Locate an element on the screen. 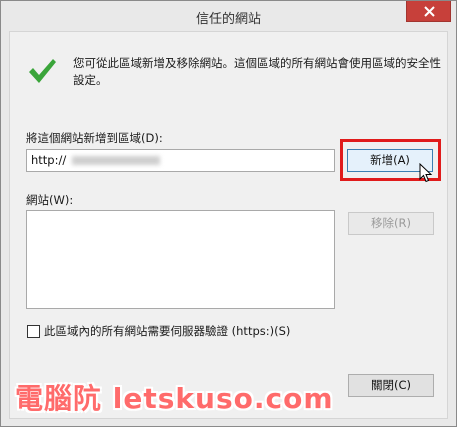  sites-list-label: 網站(W): is located at coordinates (50, 200).